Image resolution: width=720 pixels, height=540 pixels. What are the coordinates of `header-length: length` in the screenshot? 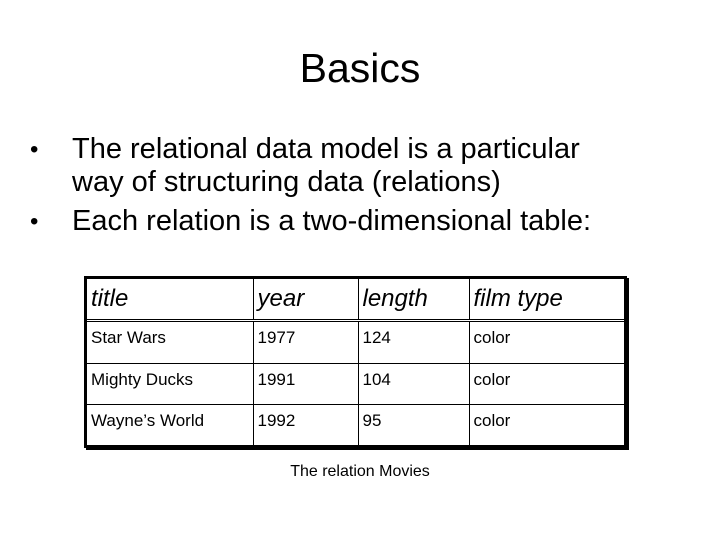 It's located at (413, 300).